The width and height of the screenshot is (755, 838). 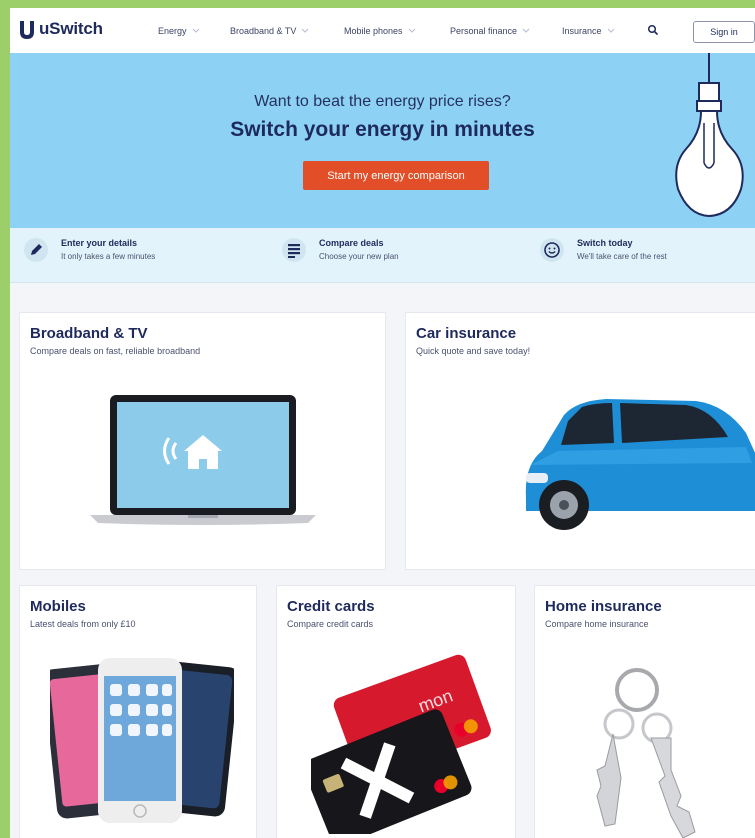 What do you see at coordinates (552, 250) in the screenshot?
I see `smiley-icon` at bounding box center [552, 250].